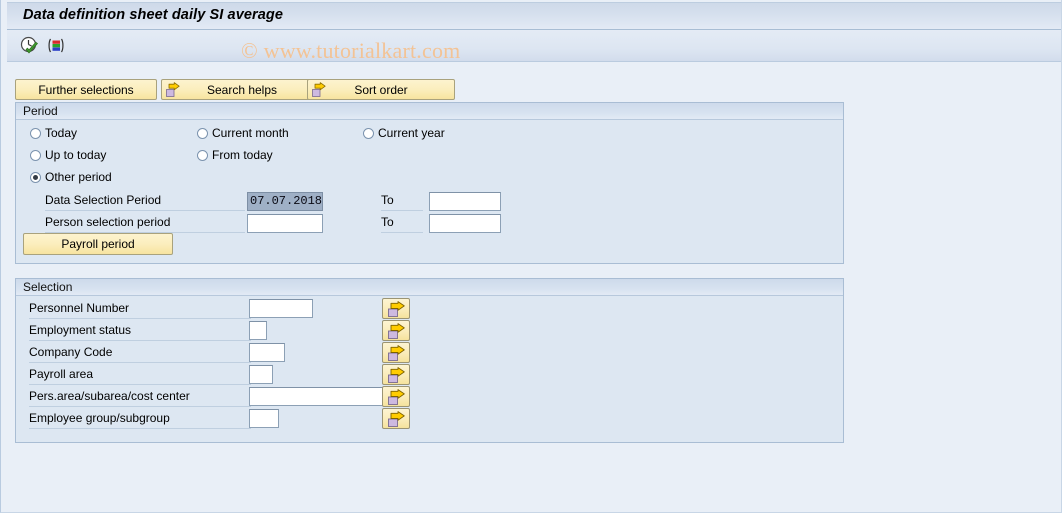 The height and width of the screenshot is (513, 1062). What do you see at coordinates (140, 419) in the screenshot?
I see `employee-group-subgroup-label: Employee group/subgroup` at bounding box center [140, 419].